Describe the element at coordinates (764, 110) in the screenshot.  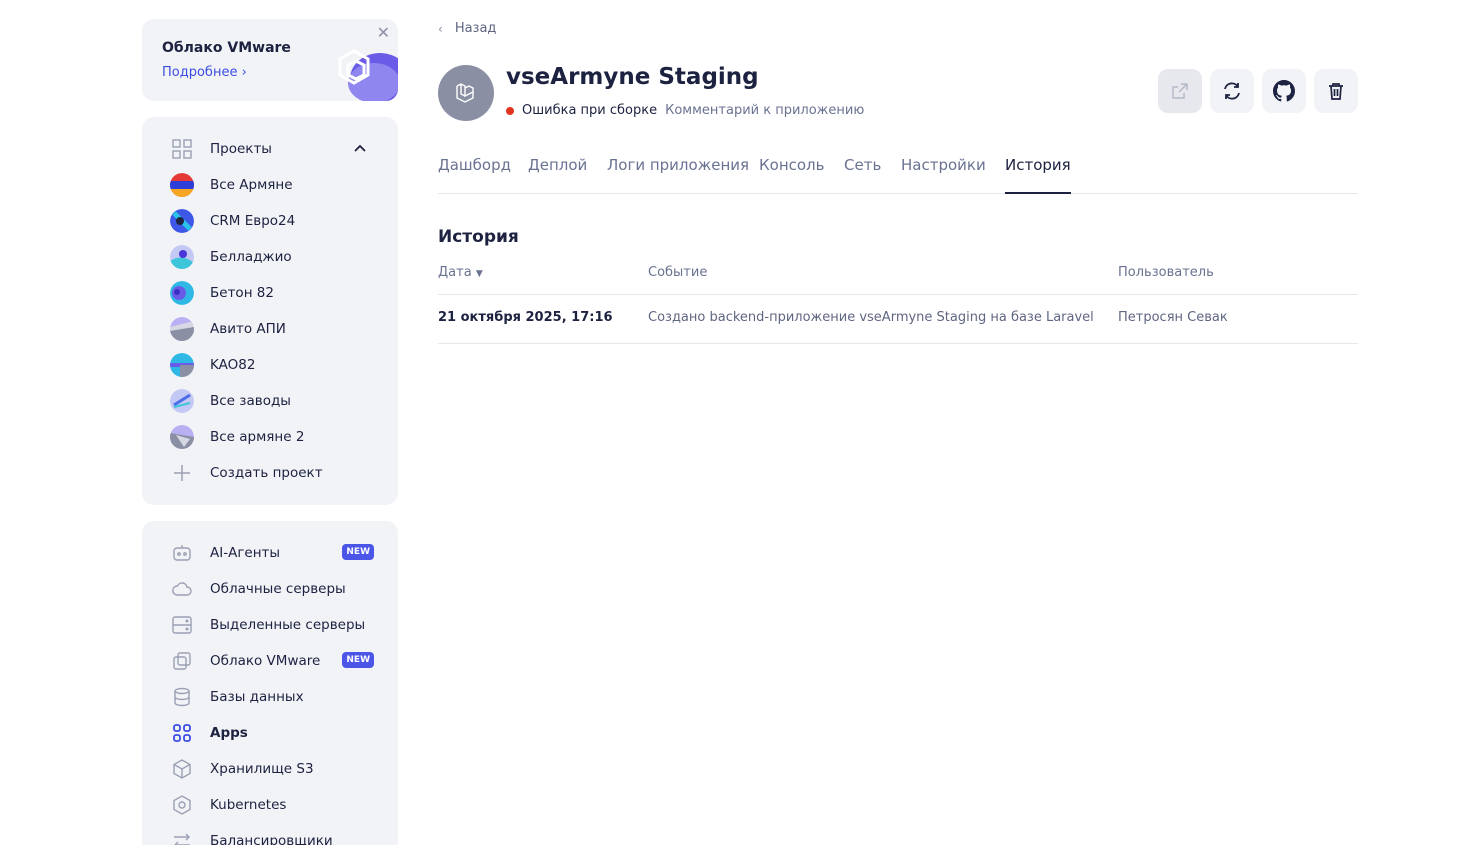
I see `comment-link: Комментарий к приложению` at that location.